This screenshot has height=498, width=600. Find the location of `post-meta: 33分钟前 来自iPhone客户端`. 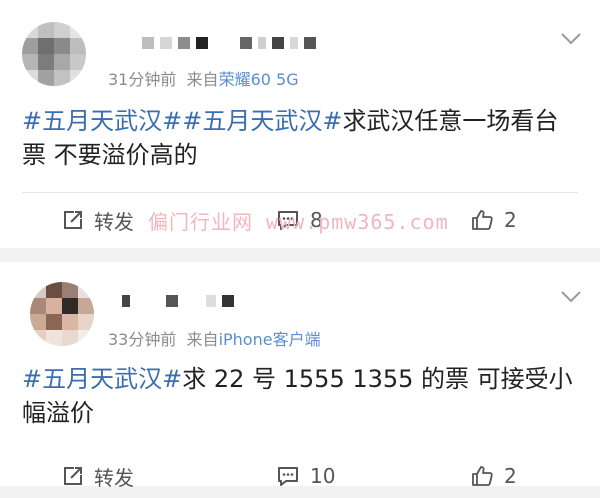

post-meta: 33分钟前 来自iPhone客户端 is located at coordinates (214, 338).